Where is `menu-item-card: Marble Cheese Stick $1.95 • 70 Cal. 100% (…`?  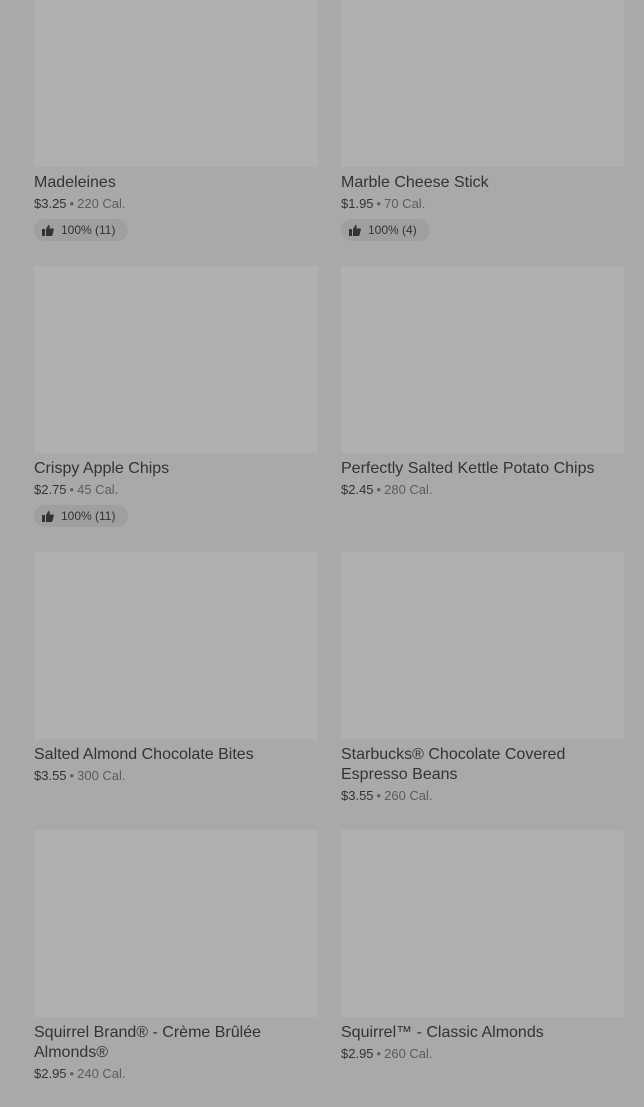 menu-item-card: Marble Cheese Stick $1.95 • 70 Cal. 100% (… is located at coordinates (483, 120).